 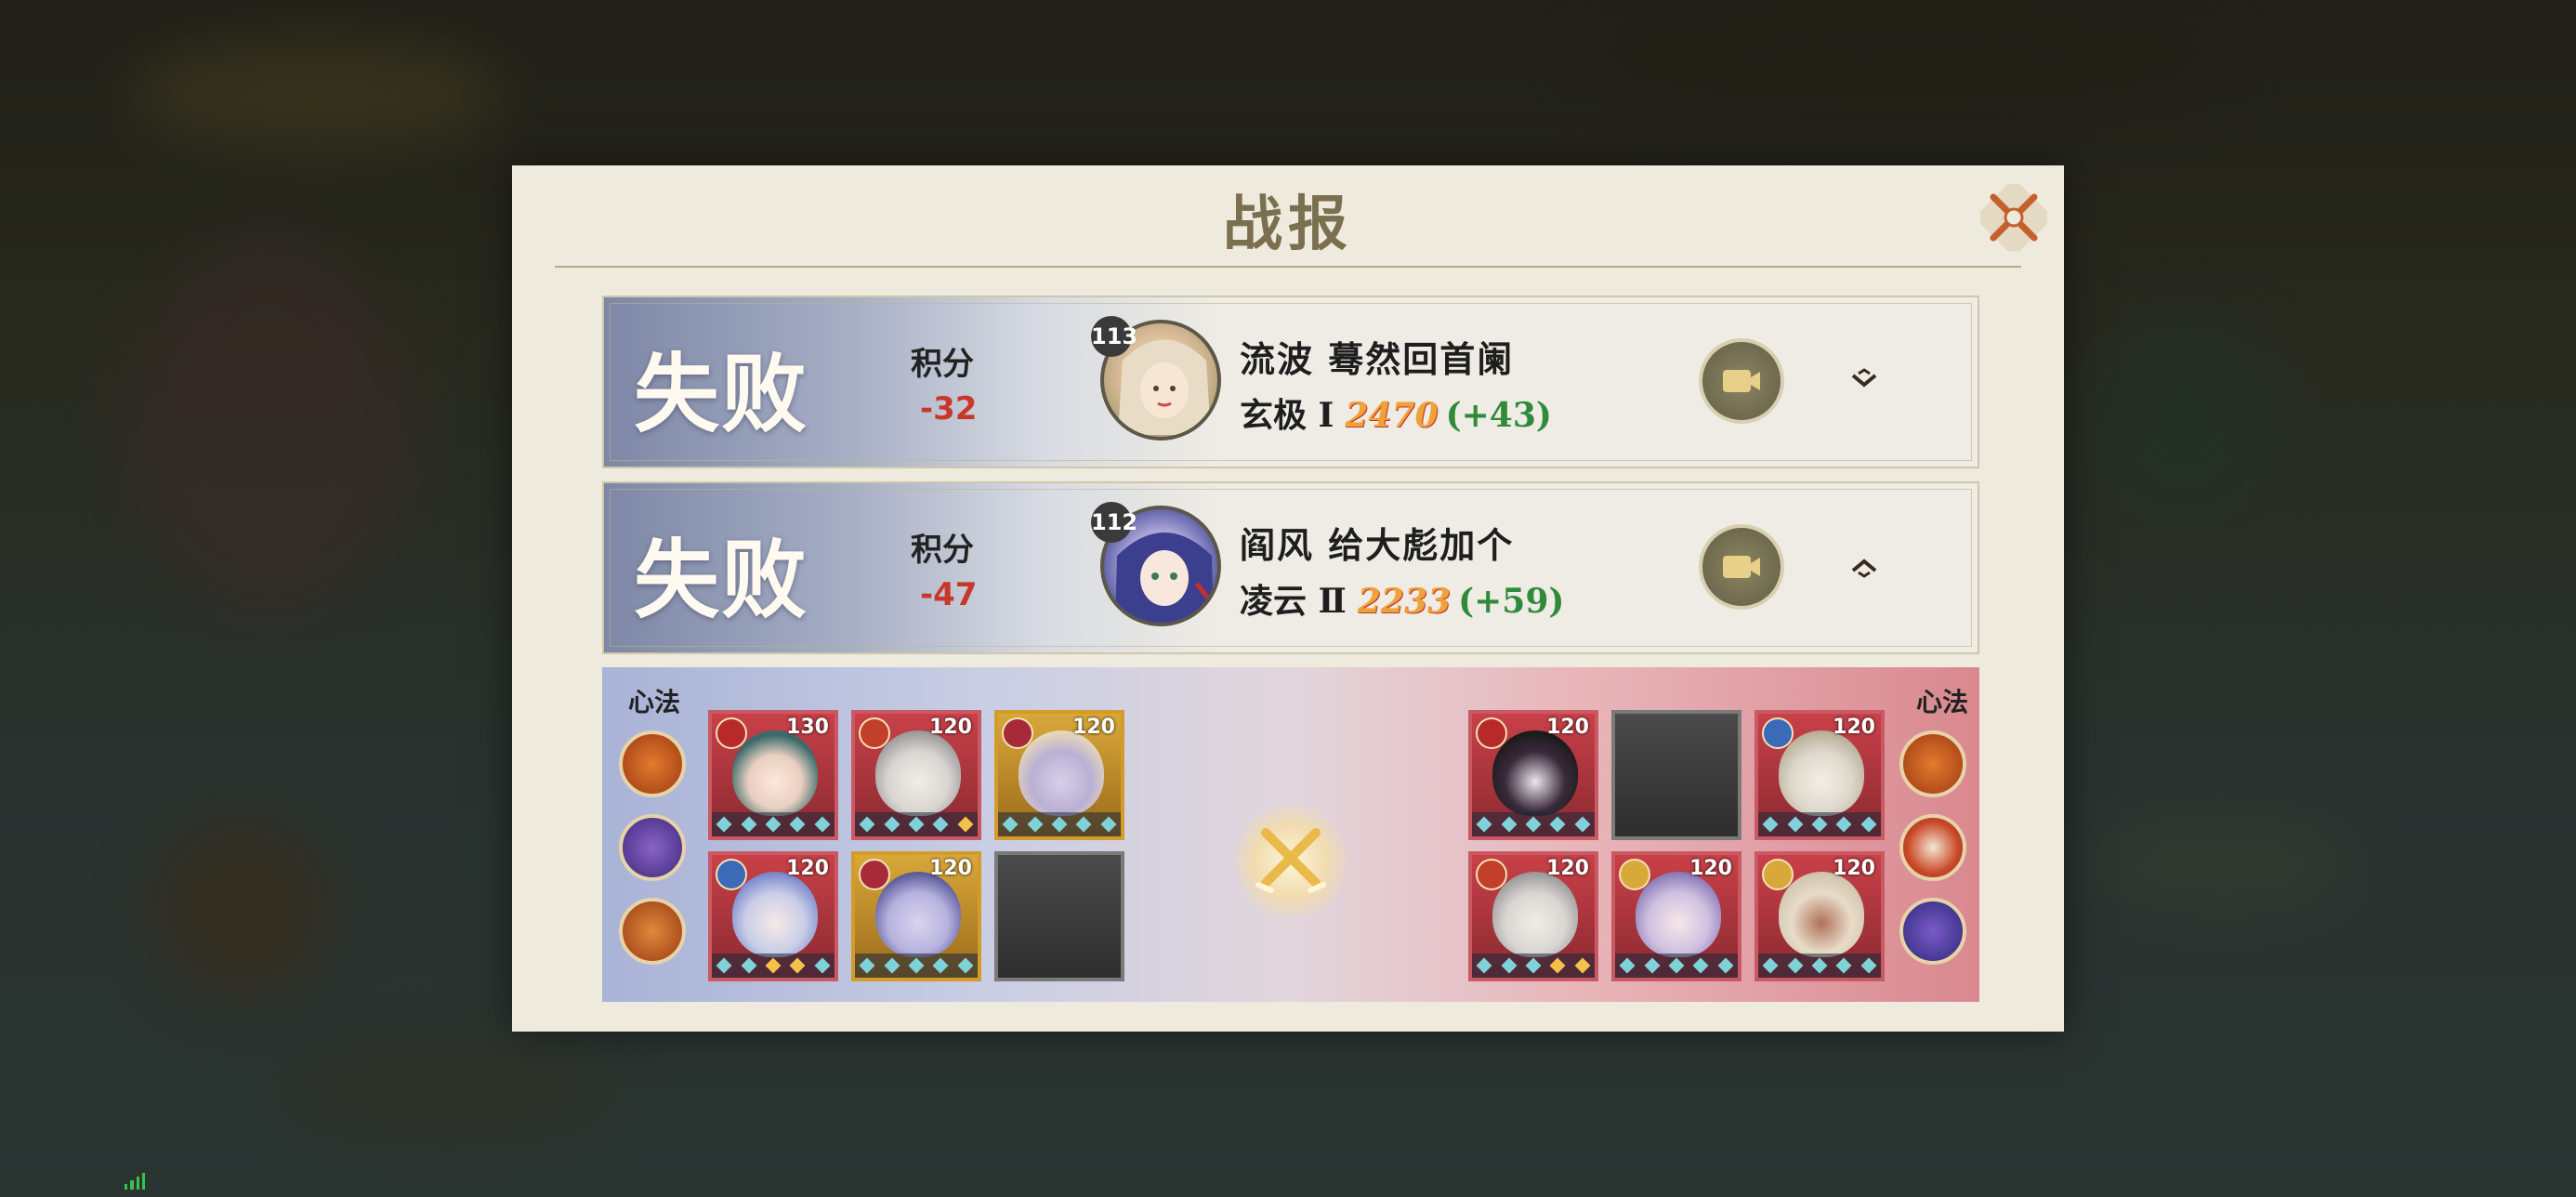 I want to click on score-delta: -32, so click(x=949, y=409).